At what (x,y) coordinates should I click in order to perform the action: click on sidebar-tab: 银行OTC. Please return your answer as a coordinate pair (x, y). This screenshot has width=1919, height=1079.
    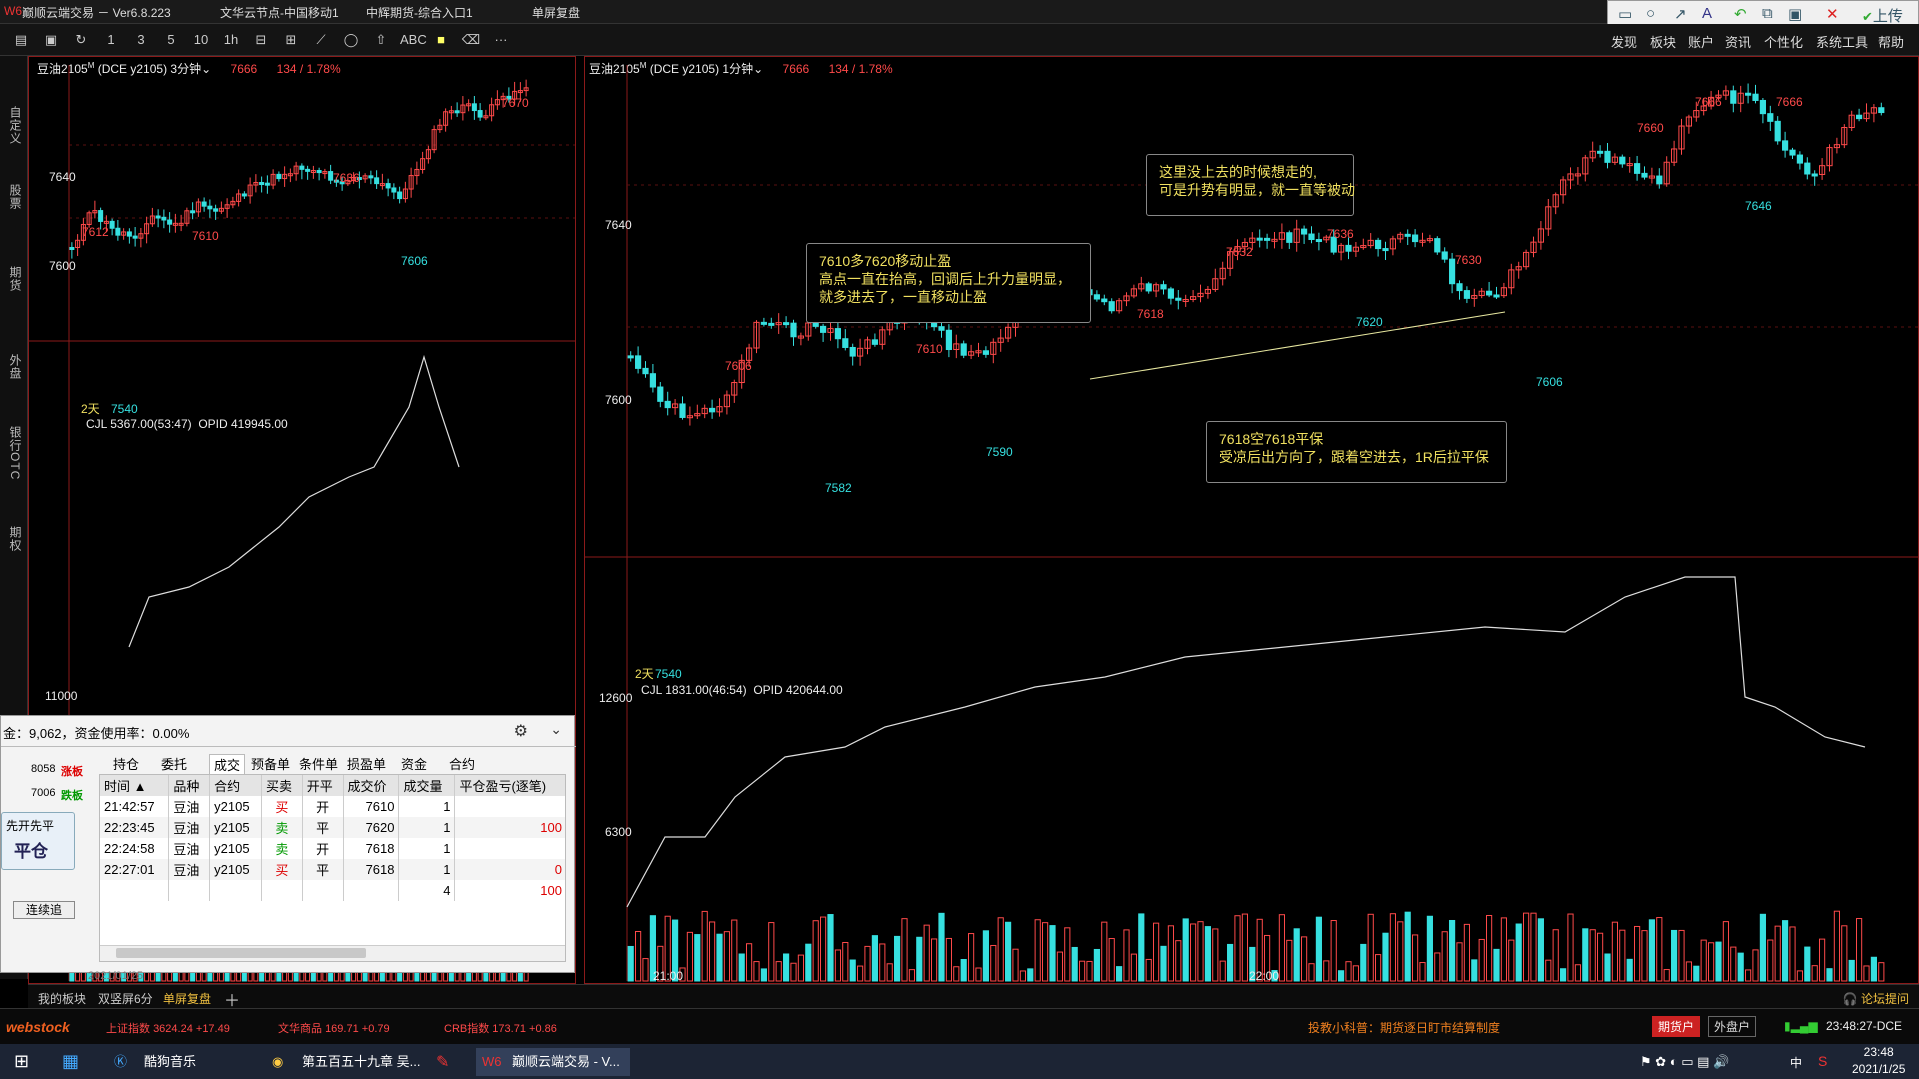
    Looking at the image, I should click on (14, 453).